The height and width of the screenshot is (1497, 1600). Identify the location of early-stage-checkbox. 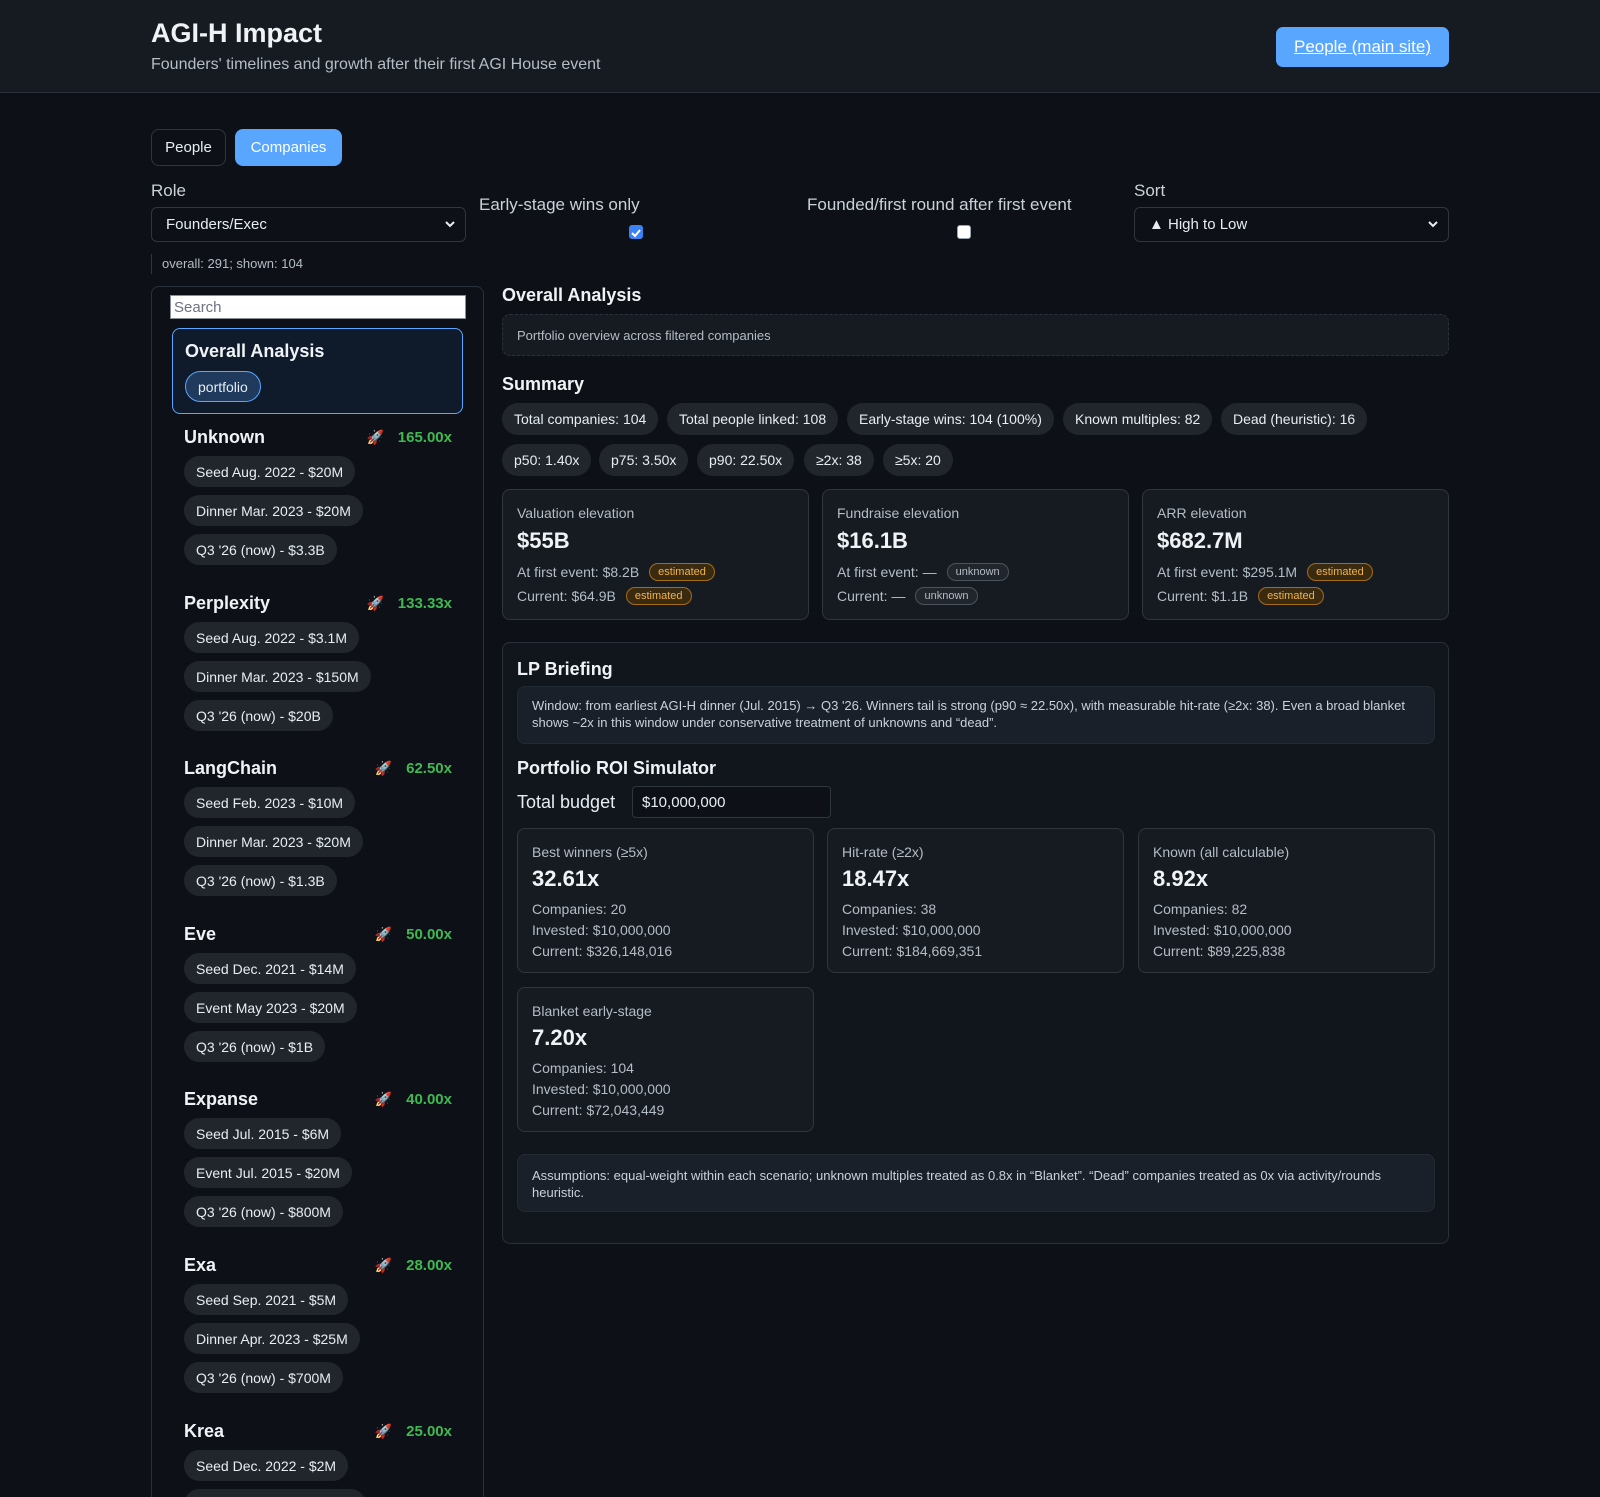
(636, 232).